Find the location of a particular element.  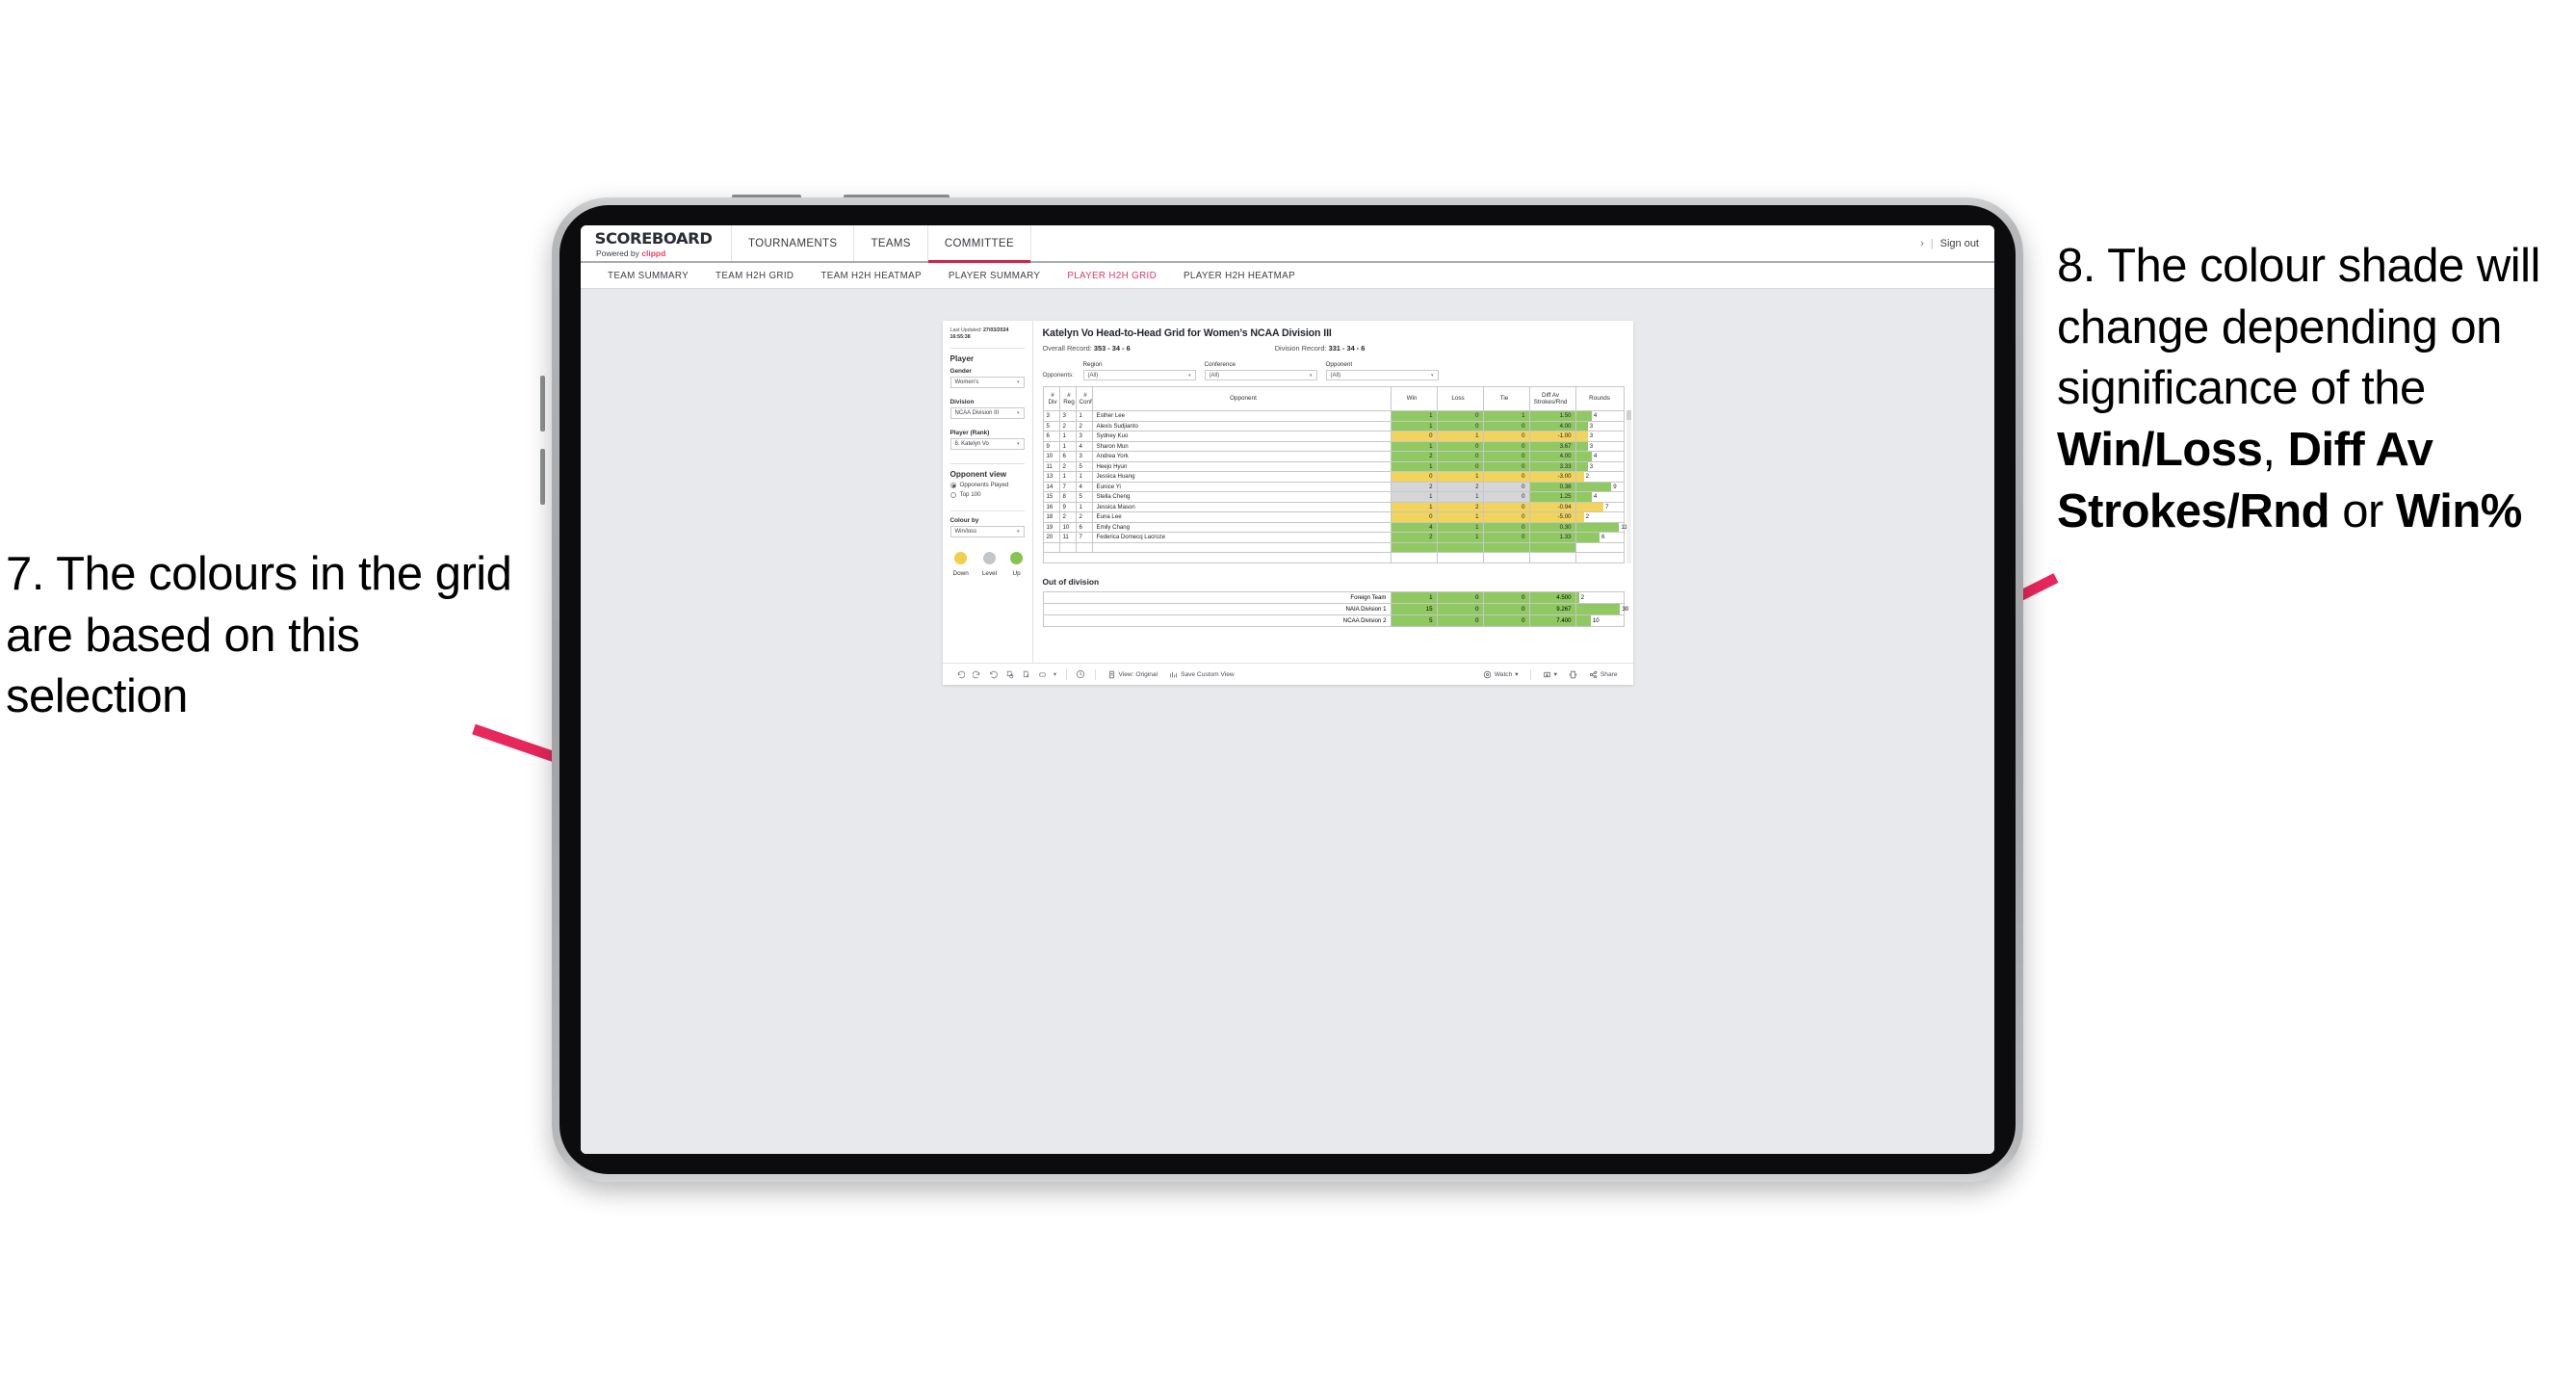

table-row: NCAA Division 2 5 0 0 7.400 10 is located at coordinates (1333, 620).